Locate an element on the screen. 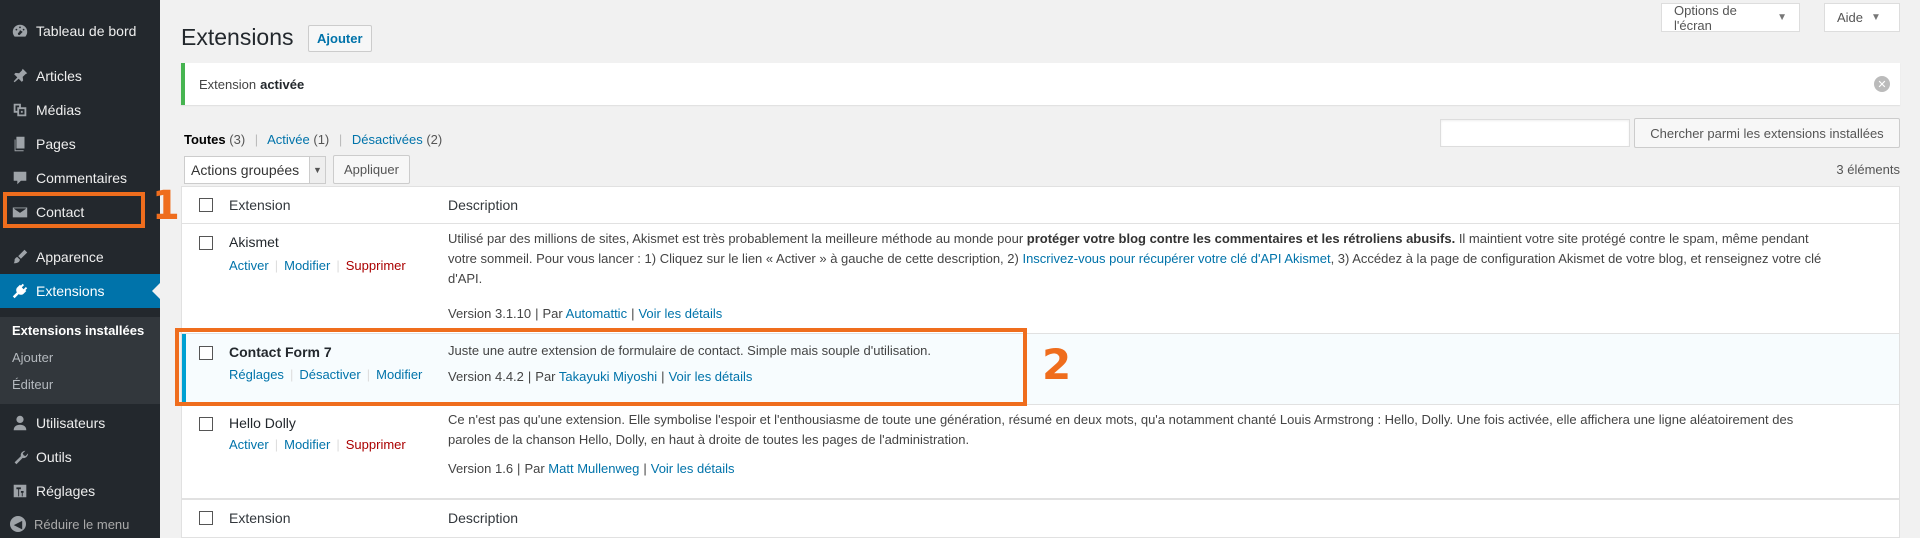 This screenshot has height=538, width=1920. menu-item-medias: Médias is located at coordinates (80, 110).